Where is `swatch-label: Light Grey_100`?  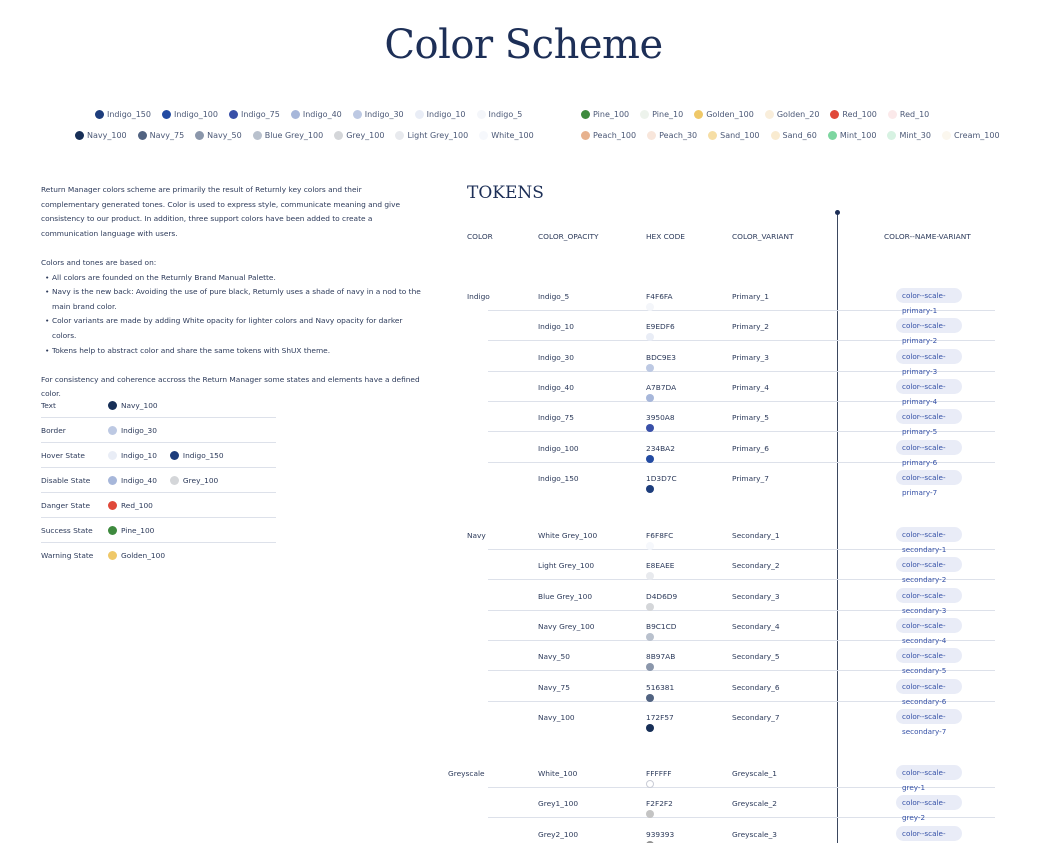
swatch-label: Light Grey_100 is located at coordinates (438, 135).